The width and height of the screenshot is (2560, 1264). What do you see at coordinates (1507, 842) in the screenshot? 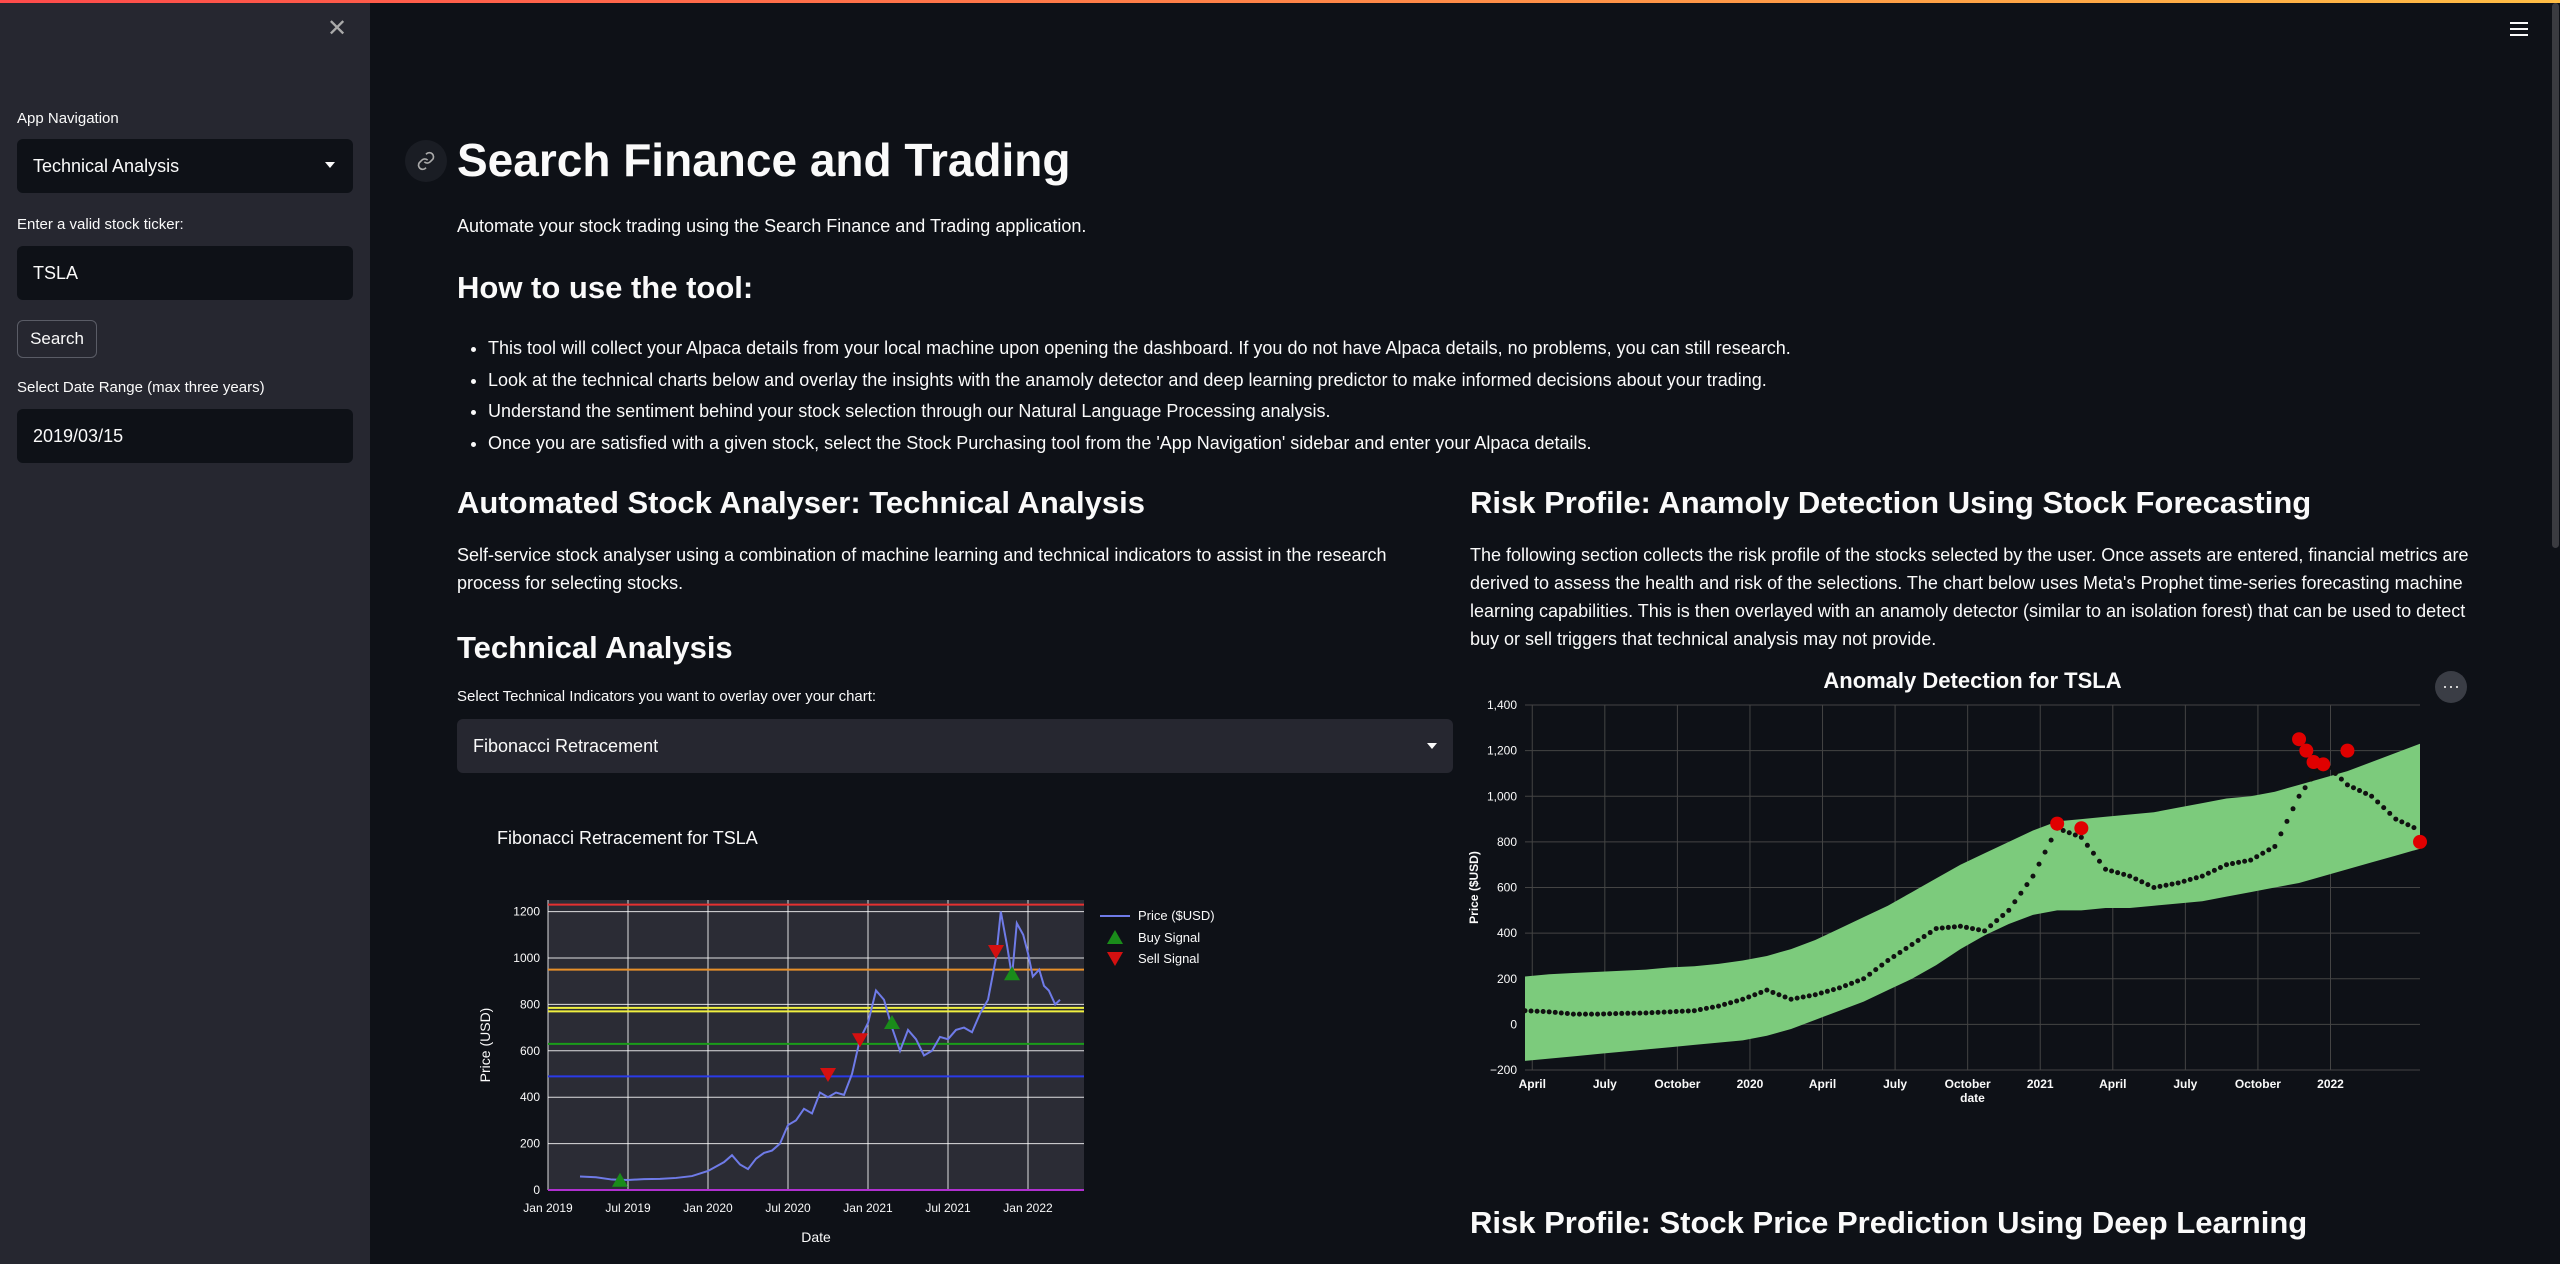
I see `y-tick-label: 800` at bounding box center [1507, 842].